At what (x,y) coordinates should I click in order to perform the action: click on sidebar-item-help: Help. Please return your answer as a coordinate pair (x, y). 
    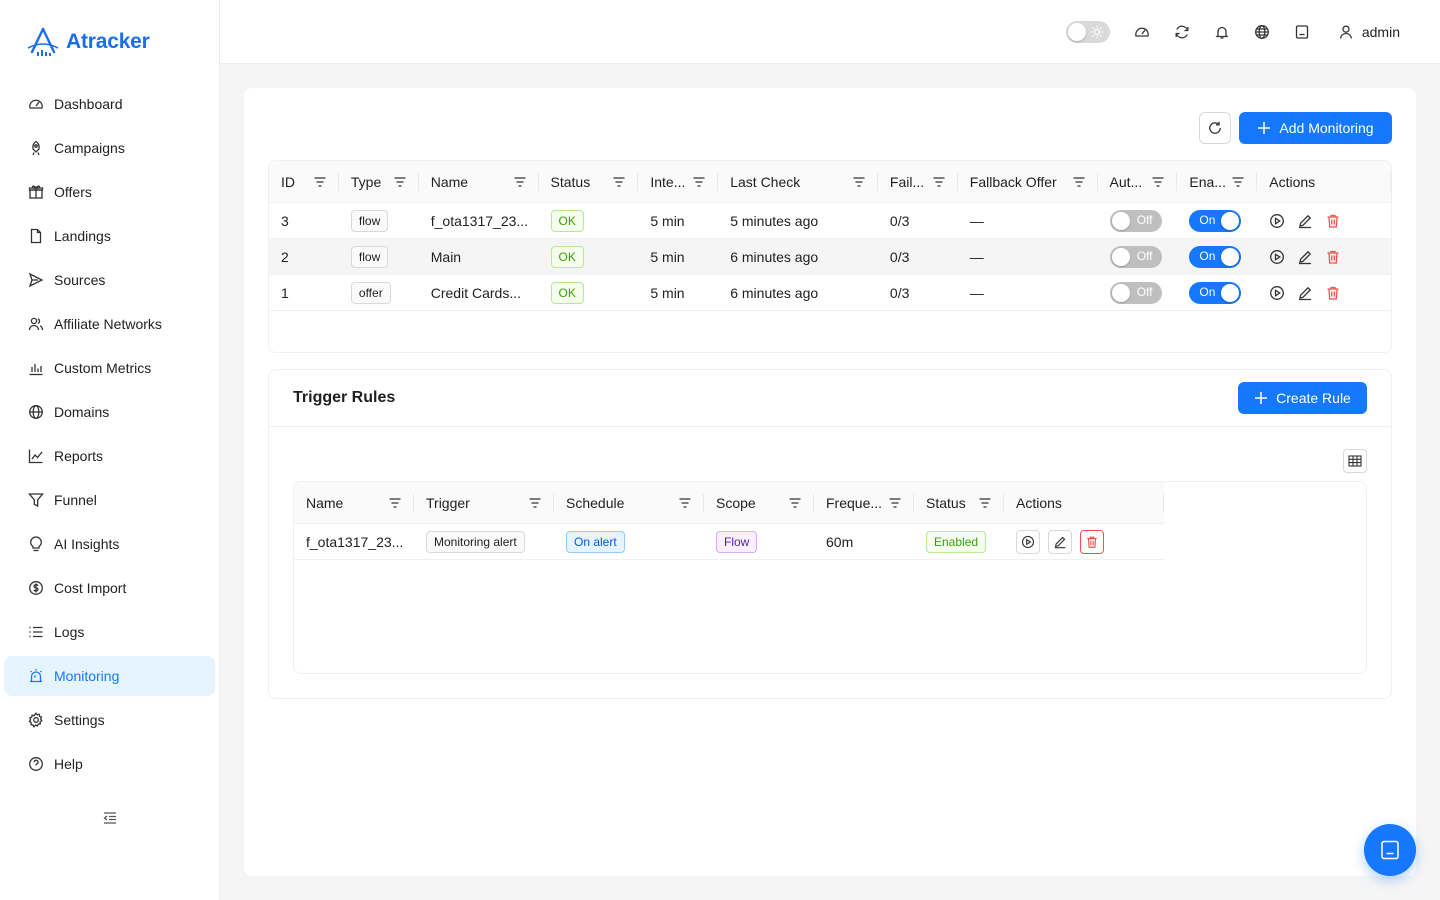
    Looking at the image, I should click on (109, 764).